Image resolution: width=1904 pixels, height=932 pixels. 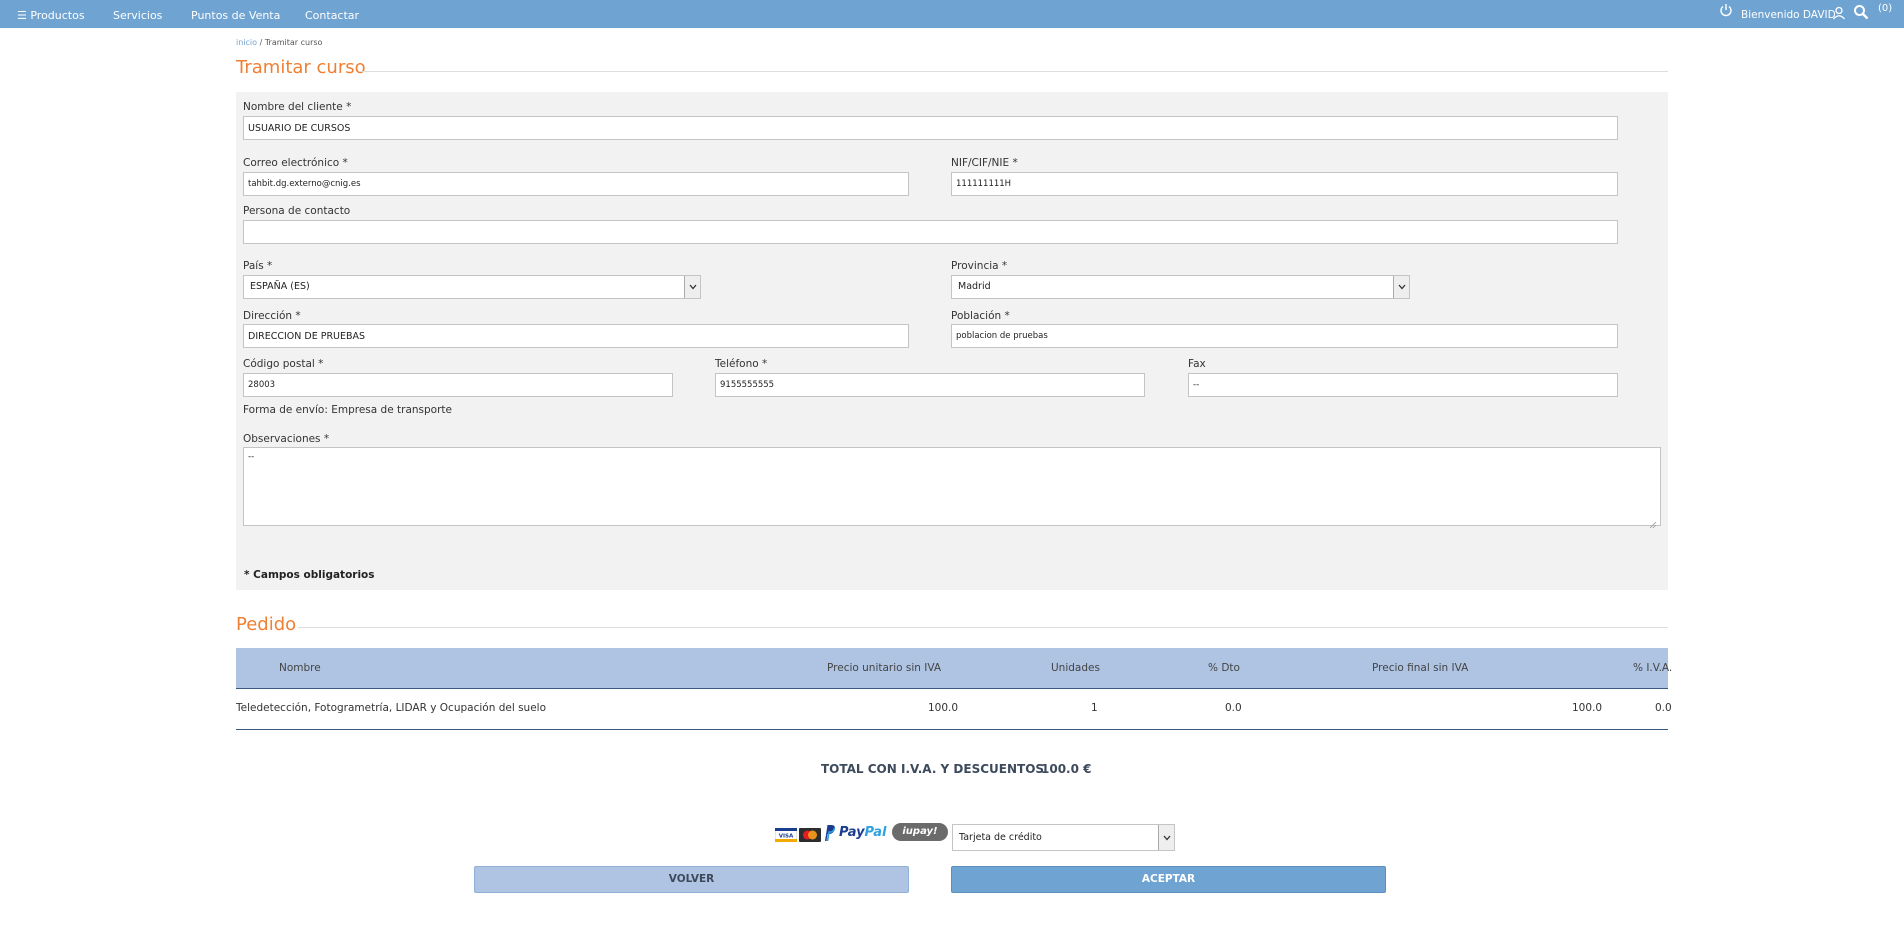 What do you see at coordinates (258, 266) in the screenshot?
I see `pais-label: País *` at bounding box center [258, 266].